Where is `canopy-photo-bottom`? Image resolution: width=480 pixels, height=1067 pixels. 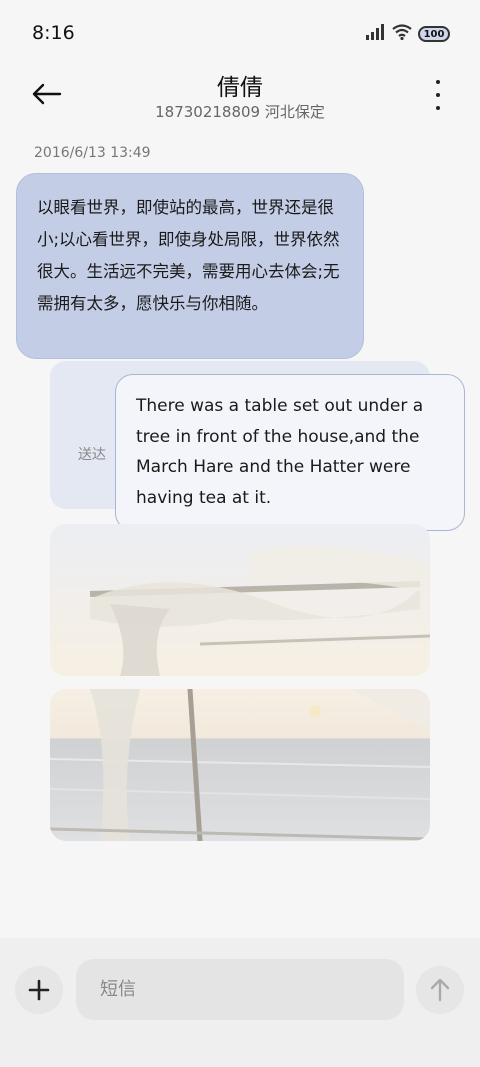 canopy-photo-bottom is located at coordinates (240, 765).